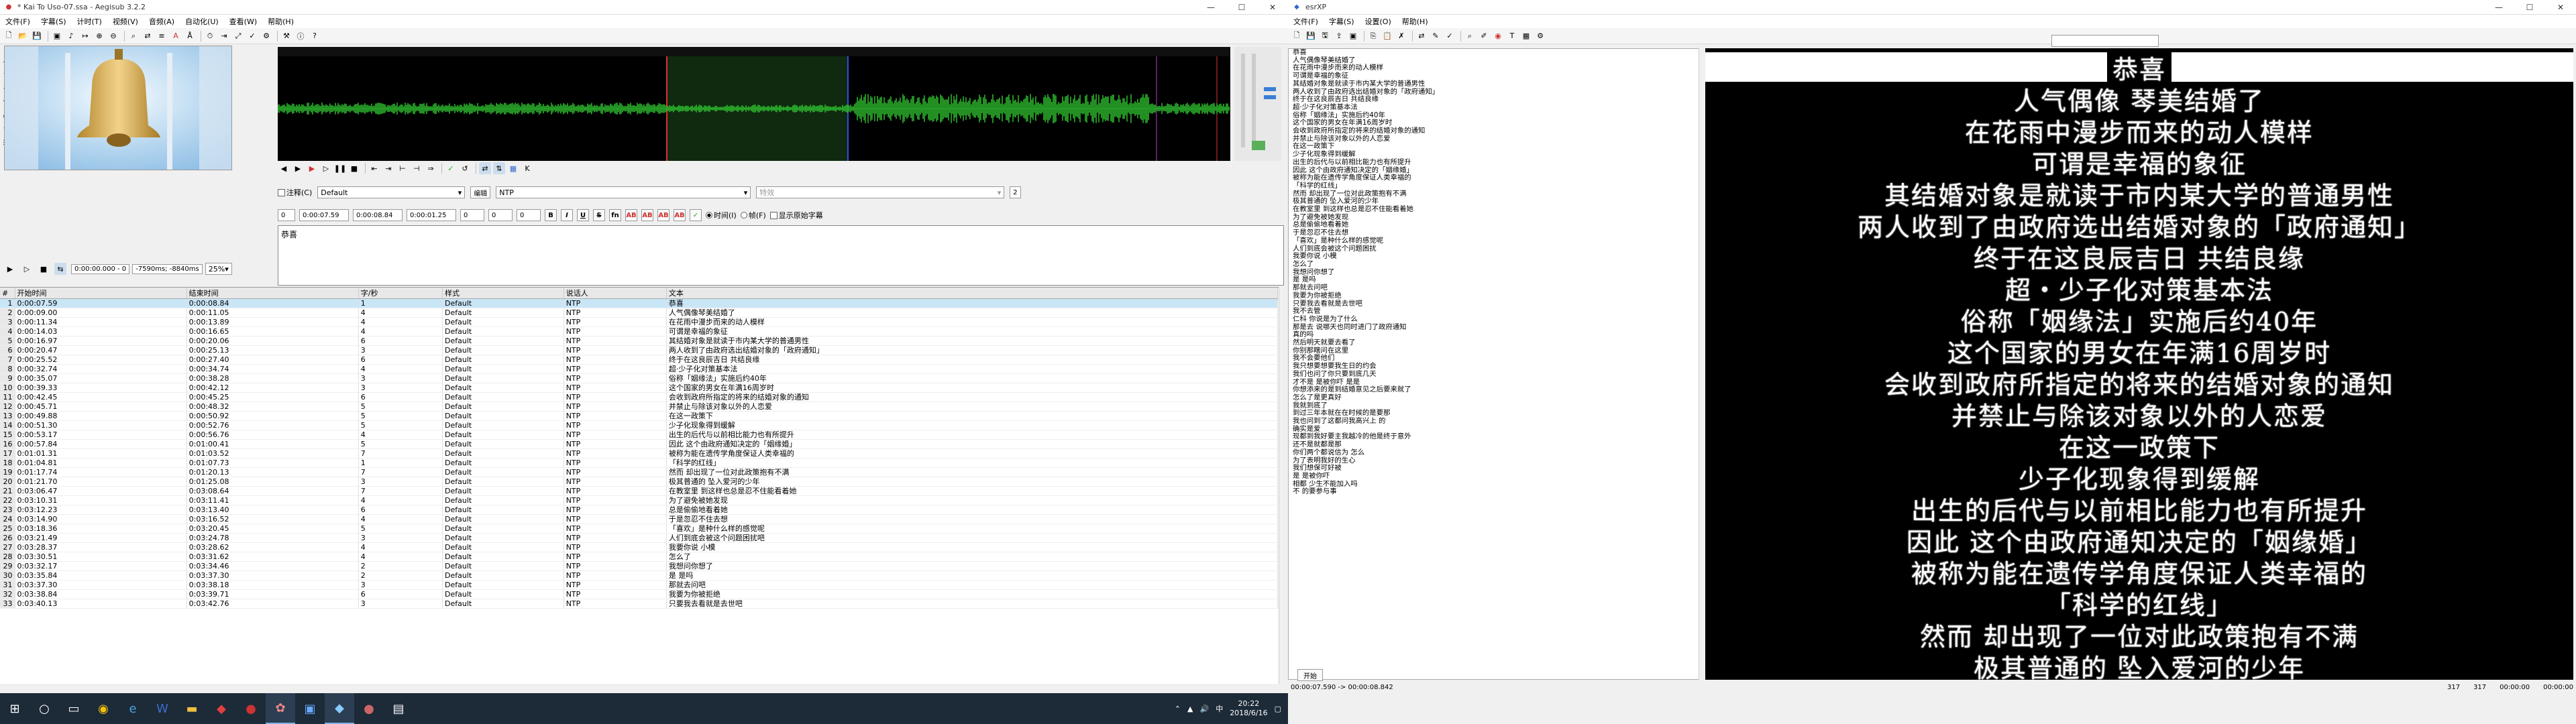 The width and height of the screenshot is (2576, 724). What do you see at coordinates (89, 21) in the screenshot?
I see `aegi-menu-item: 计时(T)` at bounding box center [89, 21].